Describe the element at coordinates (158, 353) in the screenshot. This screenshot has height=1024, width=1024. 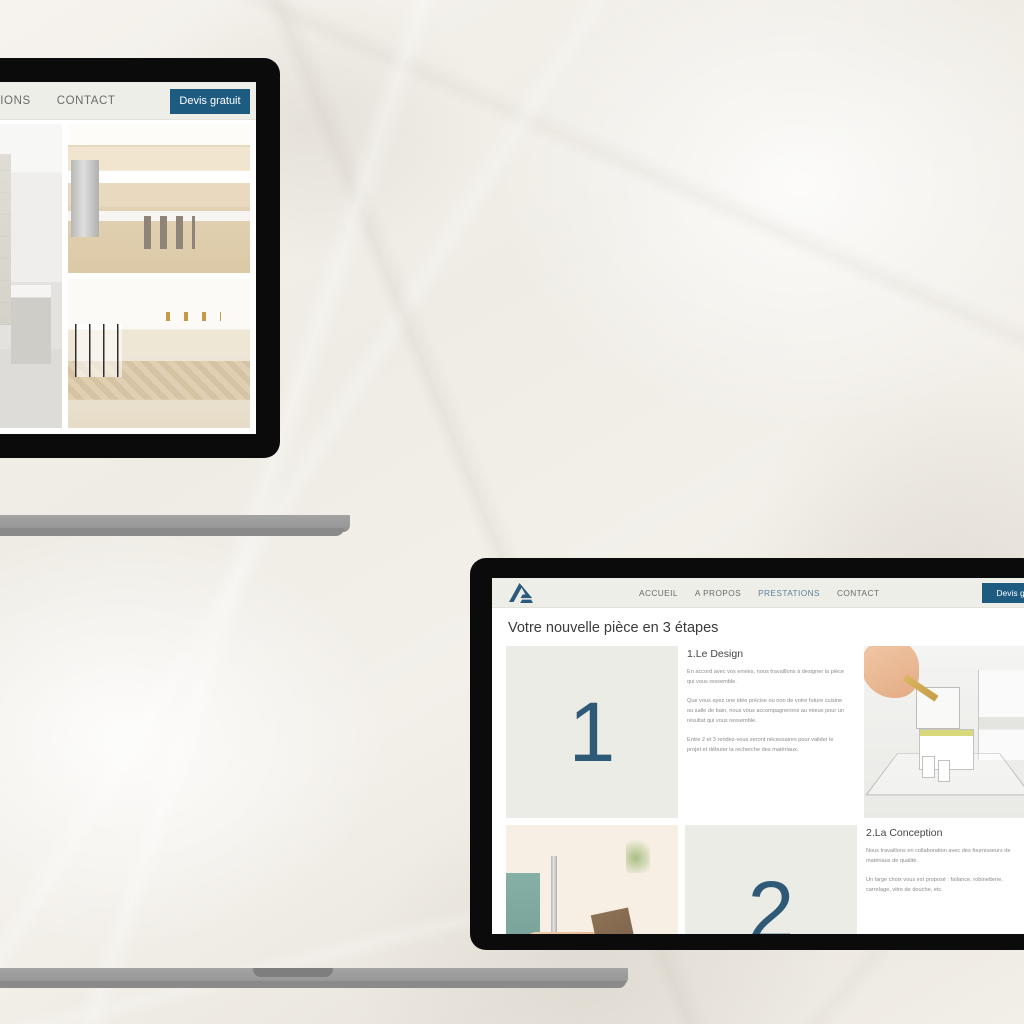
I see `gallery-image-open-kitchen` at that location.